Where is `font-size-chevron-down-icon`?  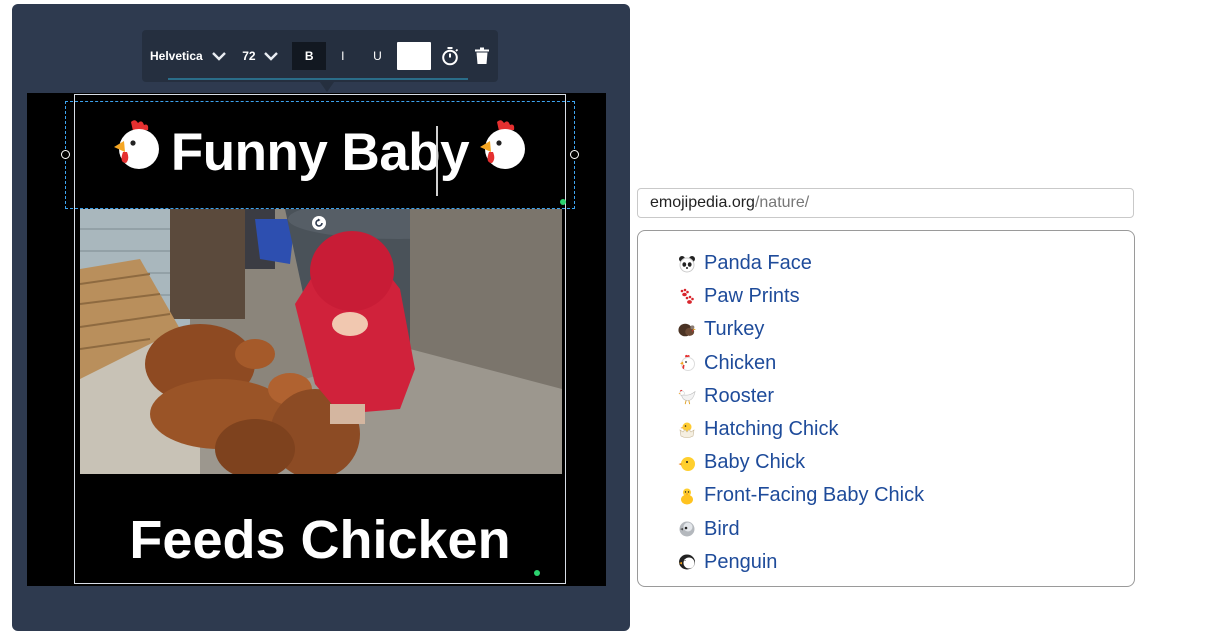
font-size-chevron-down-icon is located at coordinates (271, 56).